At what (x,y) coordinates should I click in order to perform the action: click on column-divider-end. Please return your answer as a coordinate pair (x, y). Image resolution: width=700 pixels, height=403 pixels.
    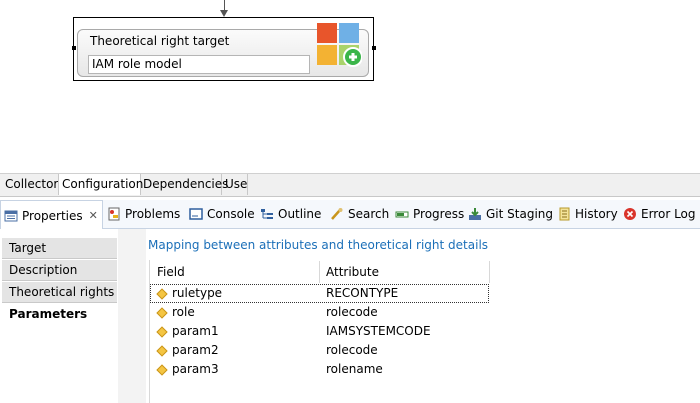
    Looking at the image, I should click on (489, 272).